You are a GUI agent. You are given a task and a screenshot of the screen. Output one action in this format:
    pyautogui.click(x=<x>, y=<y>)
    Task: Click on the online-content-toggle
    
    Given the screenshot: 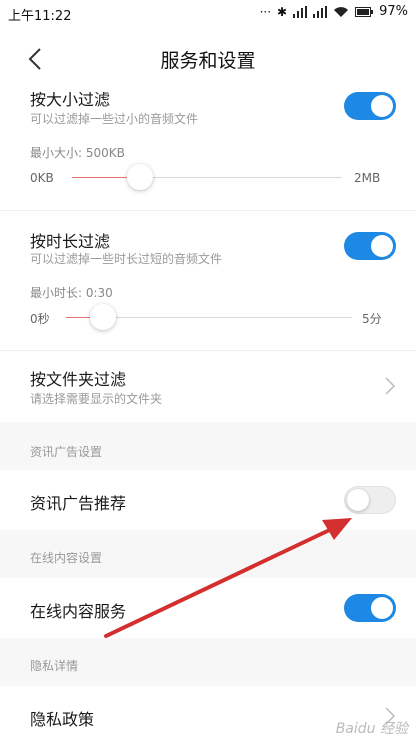 What is the action you would take?
    pyautogui.click(x=370, y=608)
    